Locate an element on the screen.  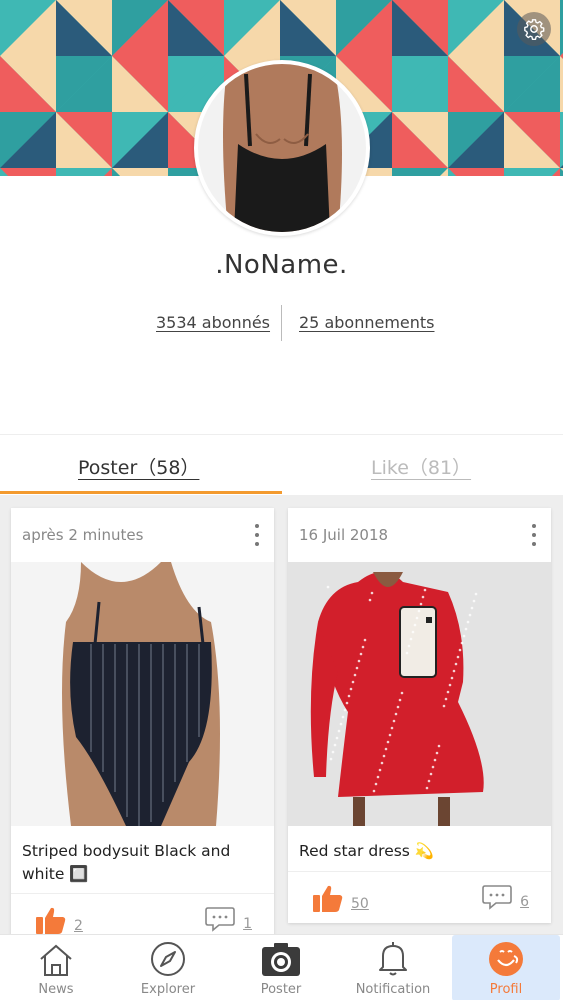
comment-button: 1 is located at coordinates (228, 919).